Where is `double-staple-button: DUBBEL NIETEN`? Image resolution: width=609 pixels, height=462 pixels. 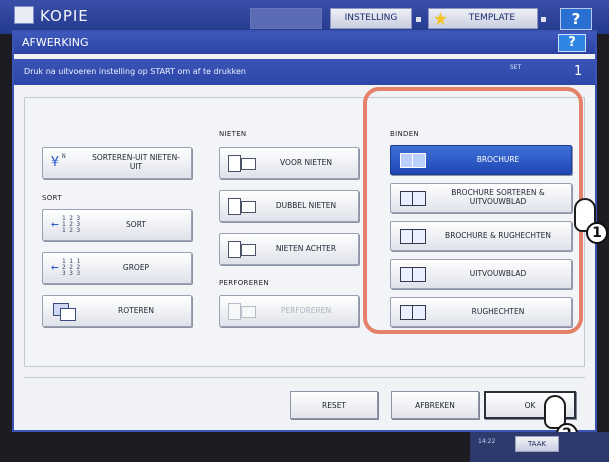 double-staple-button: DUBBEL NIETEN is located at coordinates (289, 206).